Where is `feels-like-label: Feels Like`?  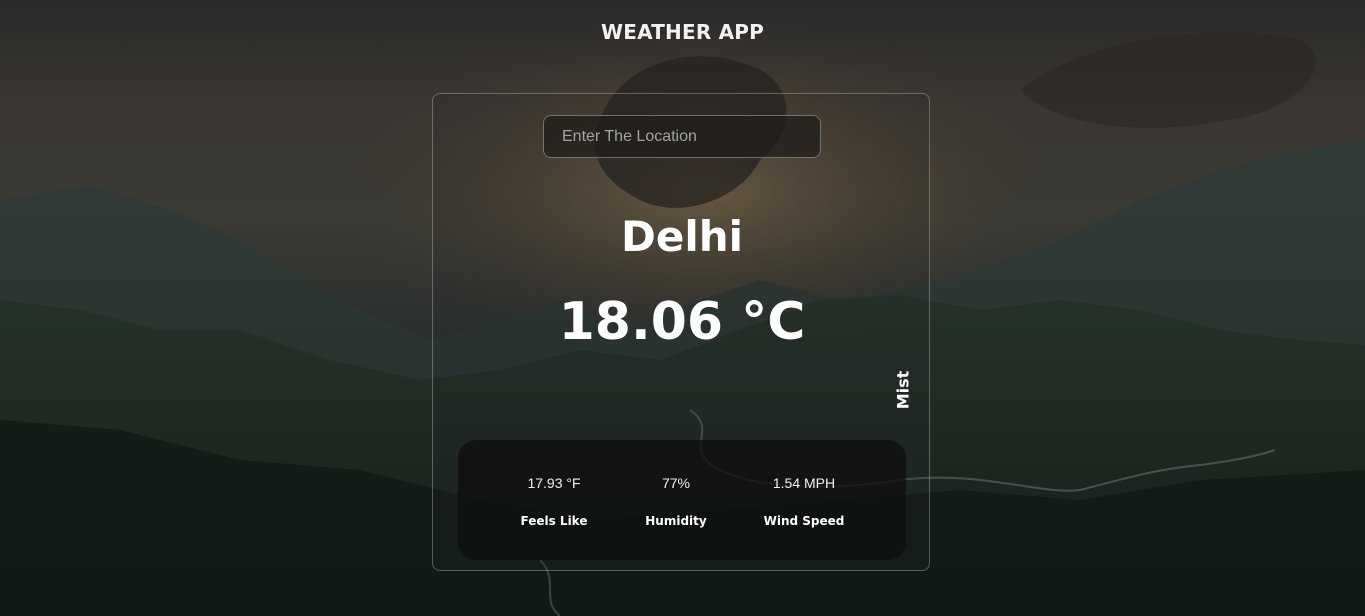 feels-like-label: Feels Like is located at coordinates (554, 521).